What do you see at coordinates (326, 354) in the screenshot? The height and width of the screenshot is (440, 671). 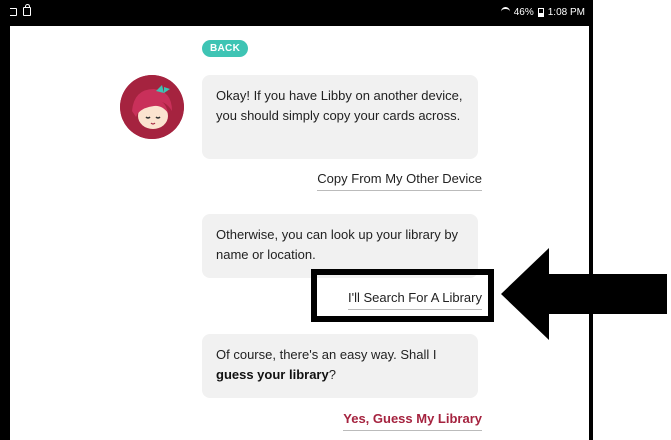 I see `chat-message-text-prefix: Of course, there's an easy way. Shall I` at bounding box center [326, 354].